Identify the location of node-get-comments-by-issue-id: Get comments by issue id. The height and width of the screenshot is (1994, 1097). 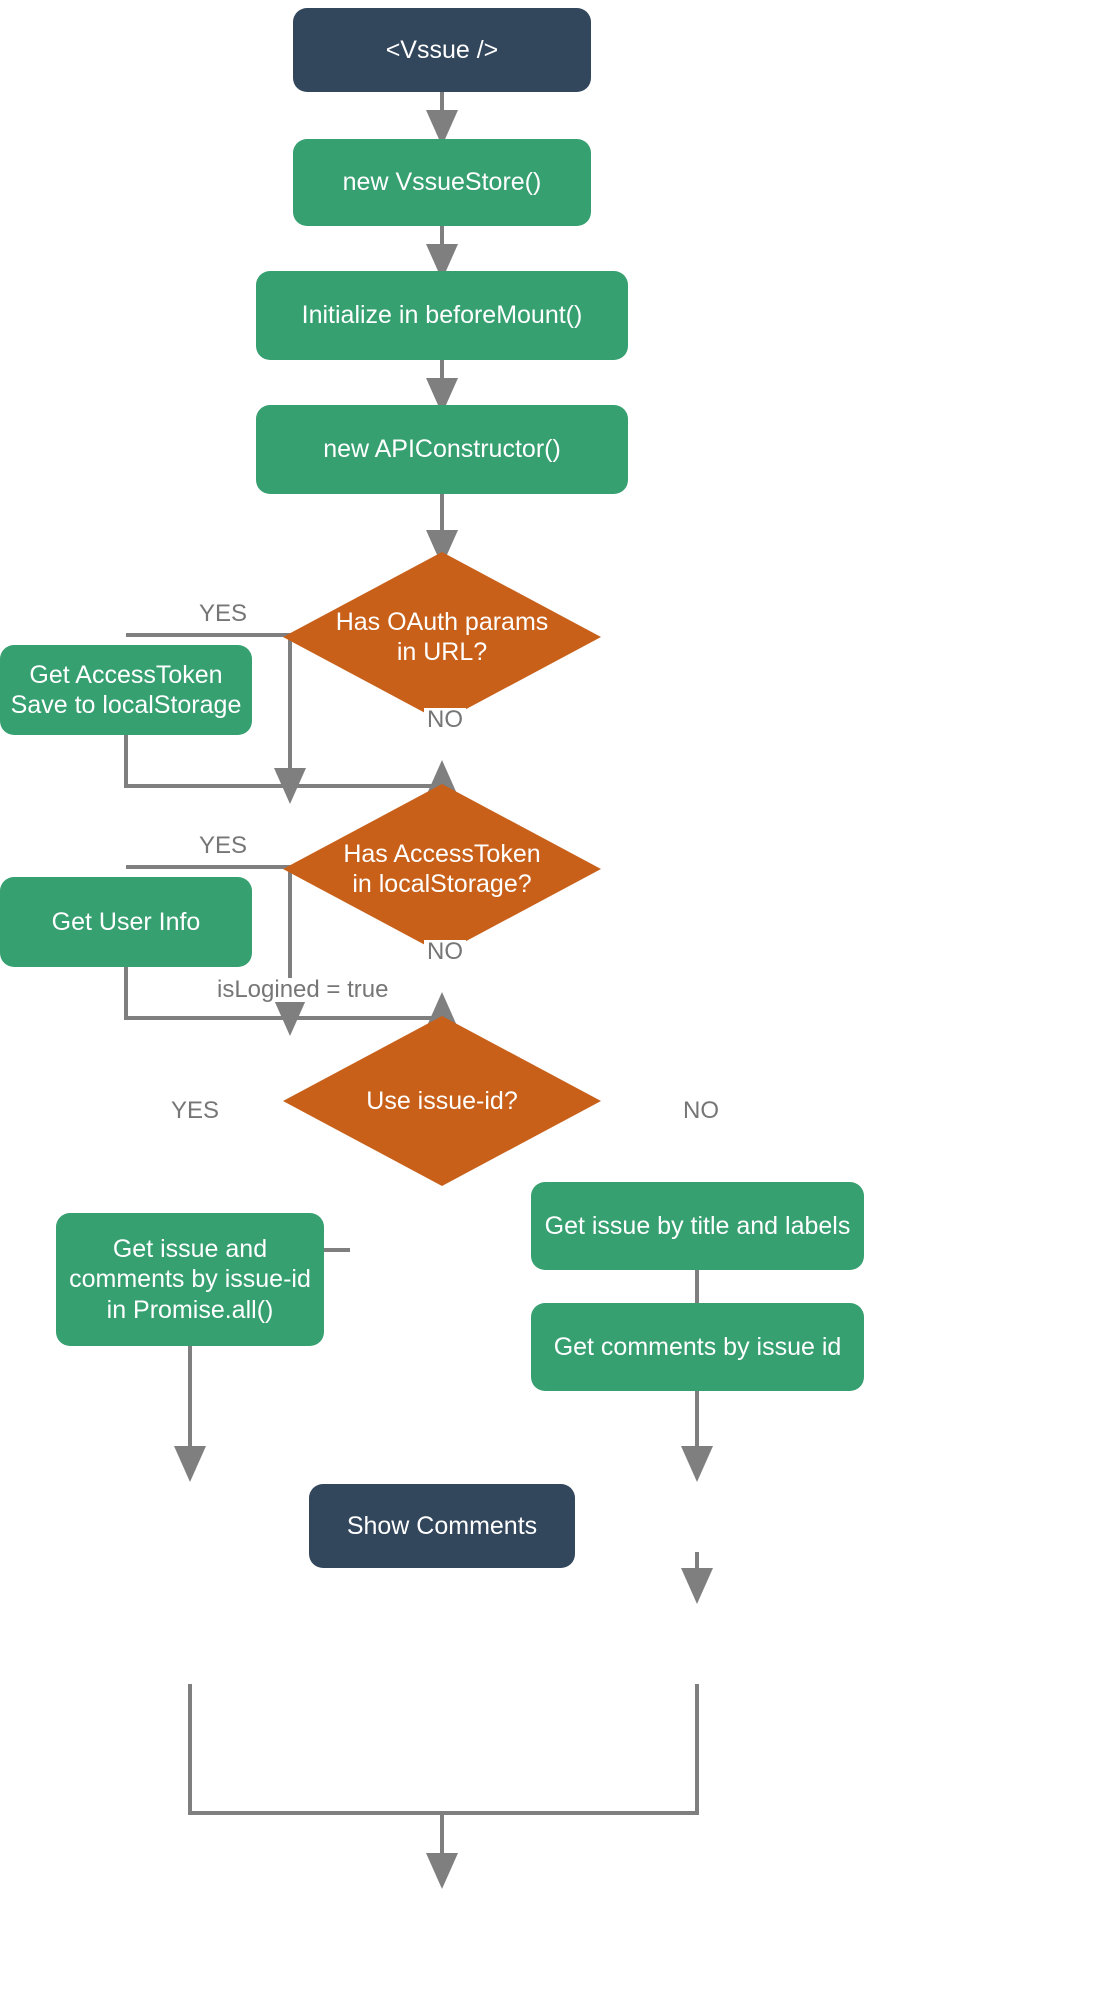
(697, 1347).